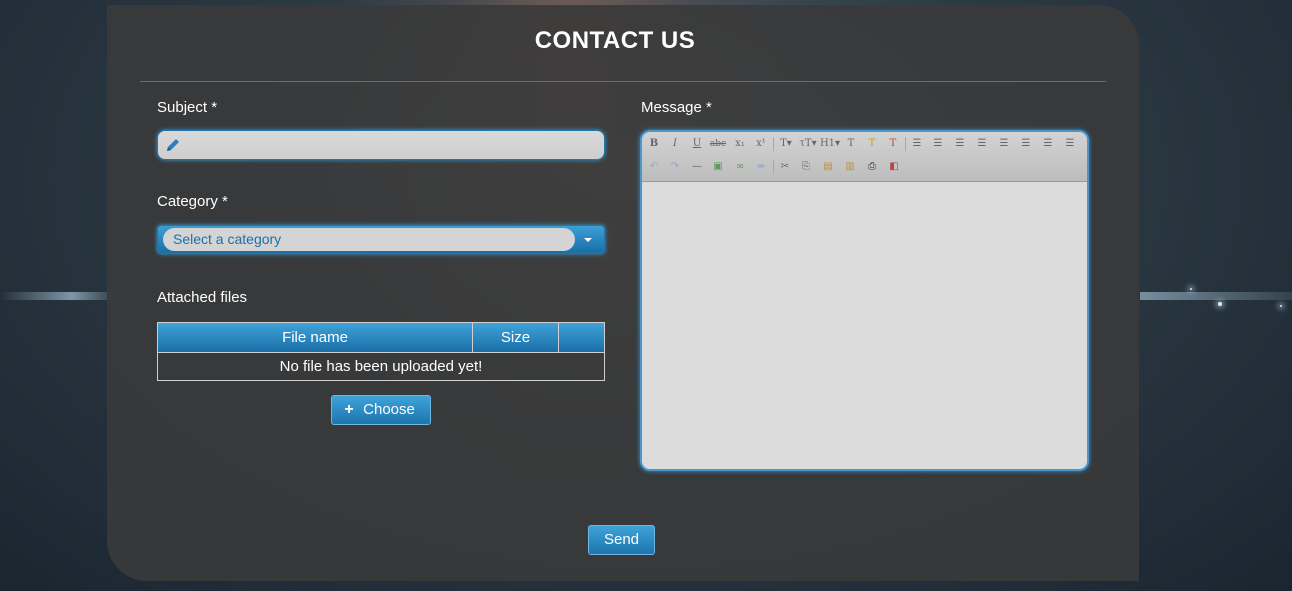 The width and height of the screenshot is (1292, 591). I want to click on source-code-icon: ◧, so click(894, 167).